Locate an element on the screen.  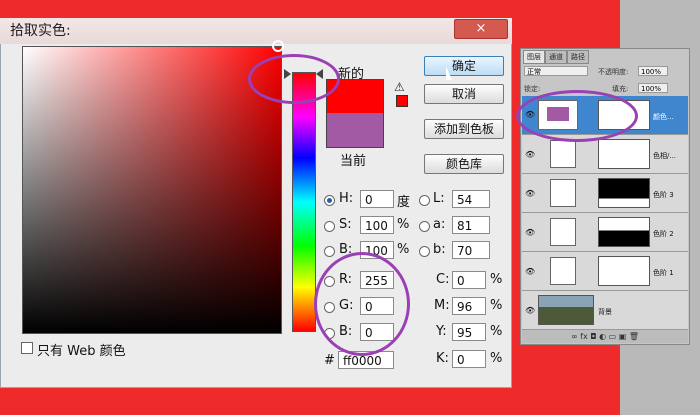
hue-unit: 度 is located at coordinates (404, 202).